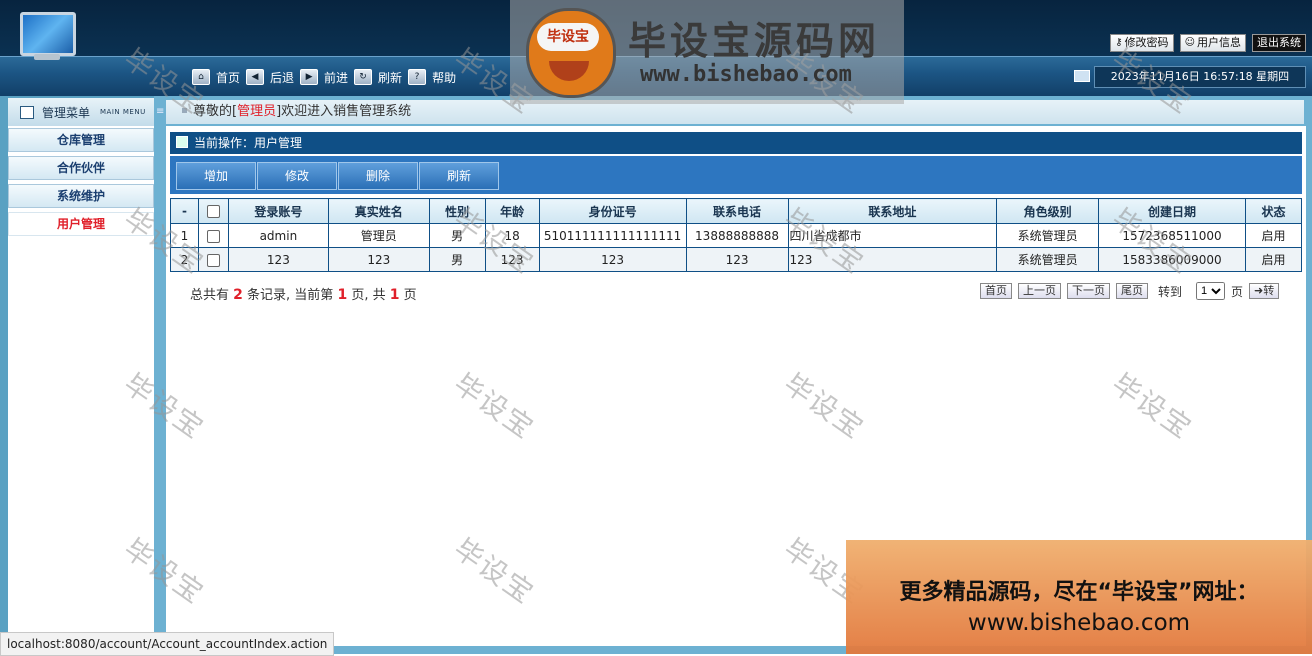 This screenshot has height=656, width=1312. Describe the element at coordinates (66, 112) in the screenshot. I see `menu-title: 管理菜单` at that location.